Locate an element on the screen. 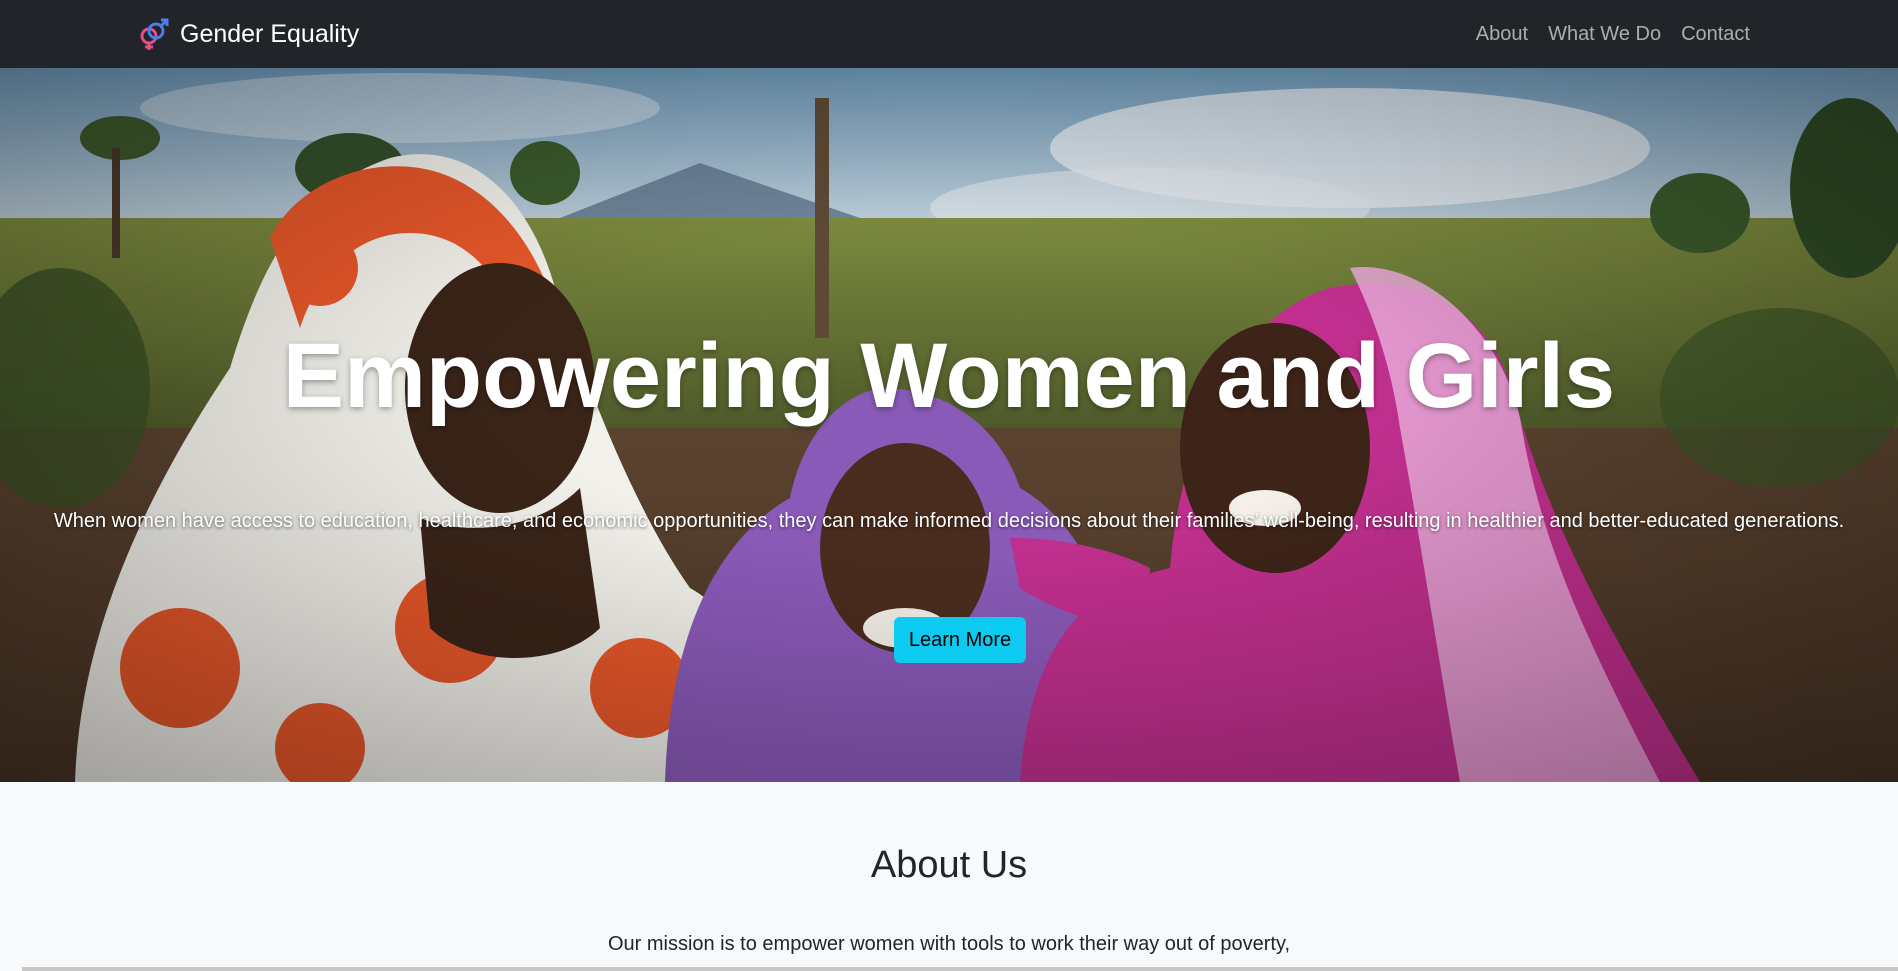 This screenshot has height=971, width=1898. learn-more-button: Learn More is located at coordinates (960, 640).